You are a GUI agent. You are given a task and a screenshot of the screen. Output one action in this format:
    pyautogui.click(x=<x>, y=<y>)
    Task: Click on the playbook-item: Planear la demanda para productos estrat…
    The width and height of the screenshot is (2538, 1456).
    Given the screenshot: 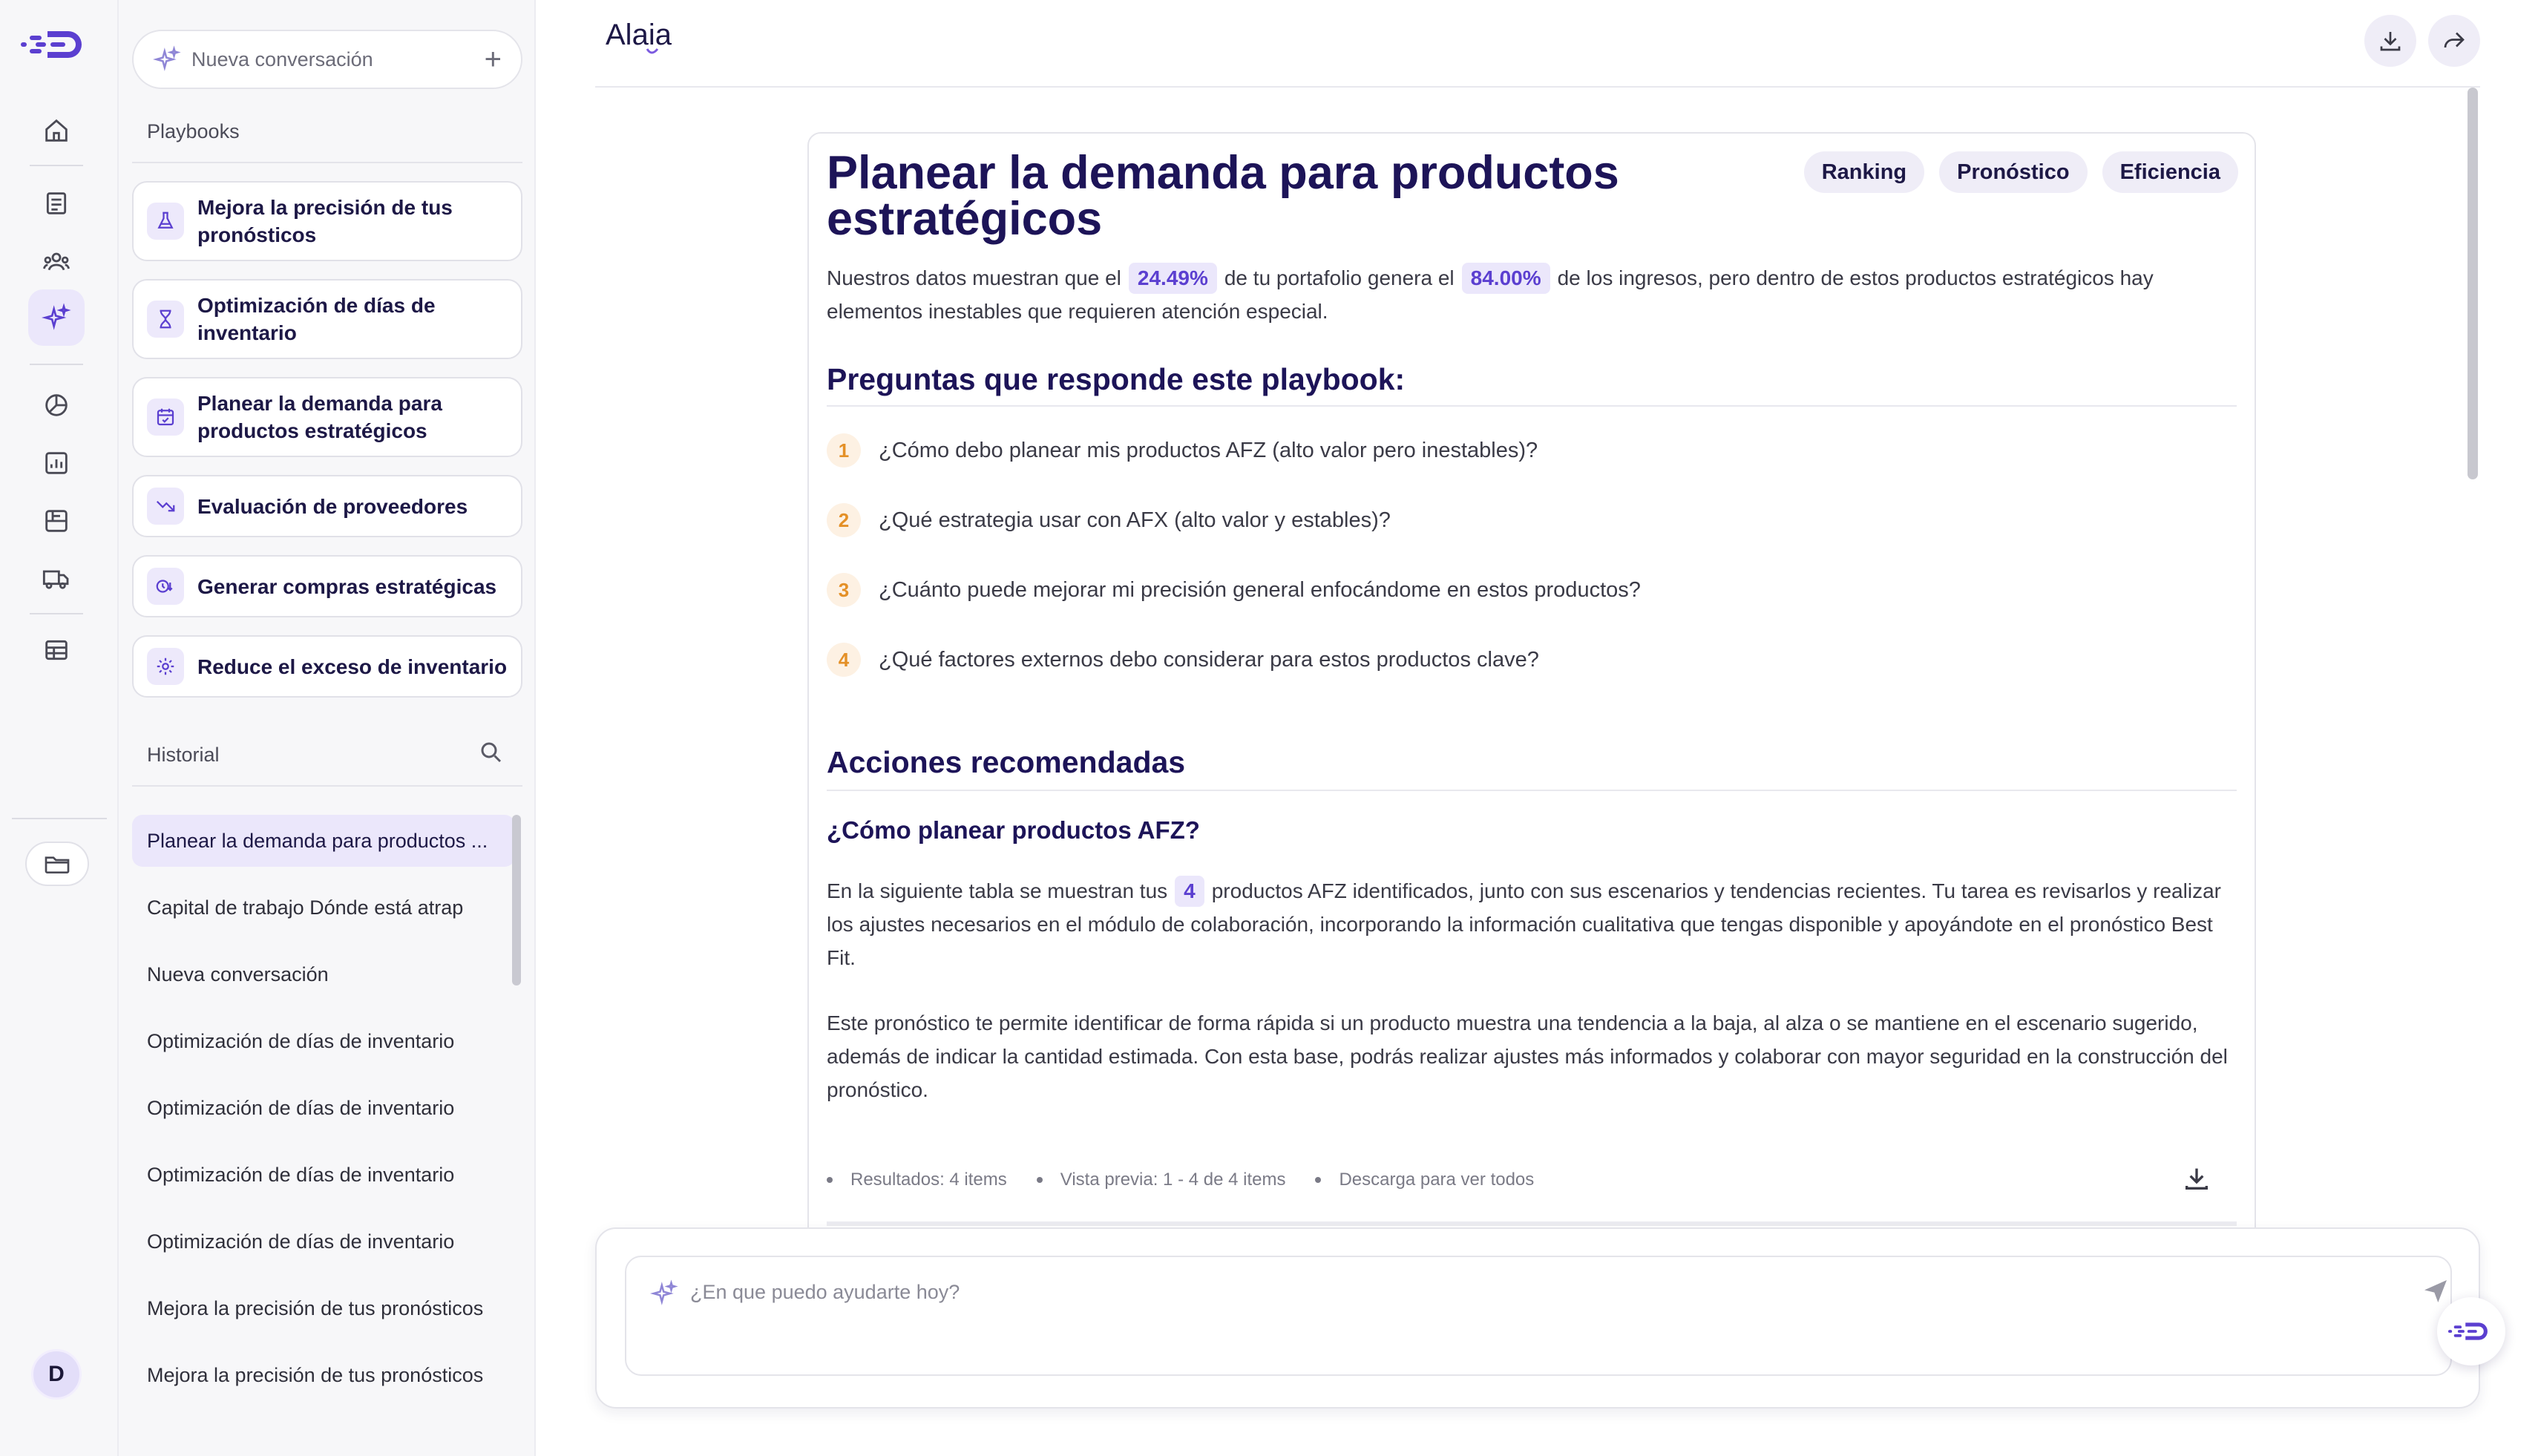 What is the action you would take?
    pyautogui.click(x=327, y=417)
    